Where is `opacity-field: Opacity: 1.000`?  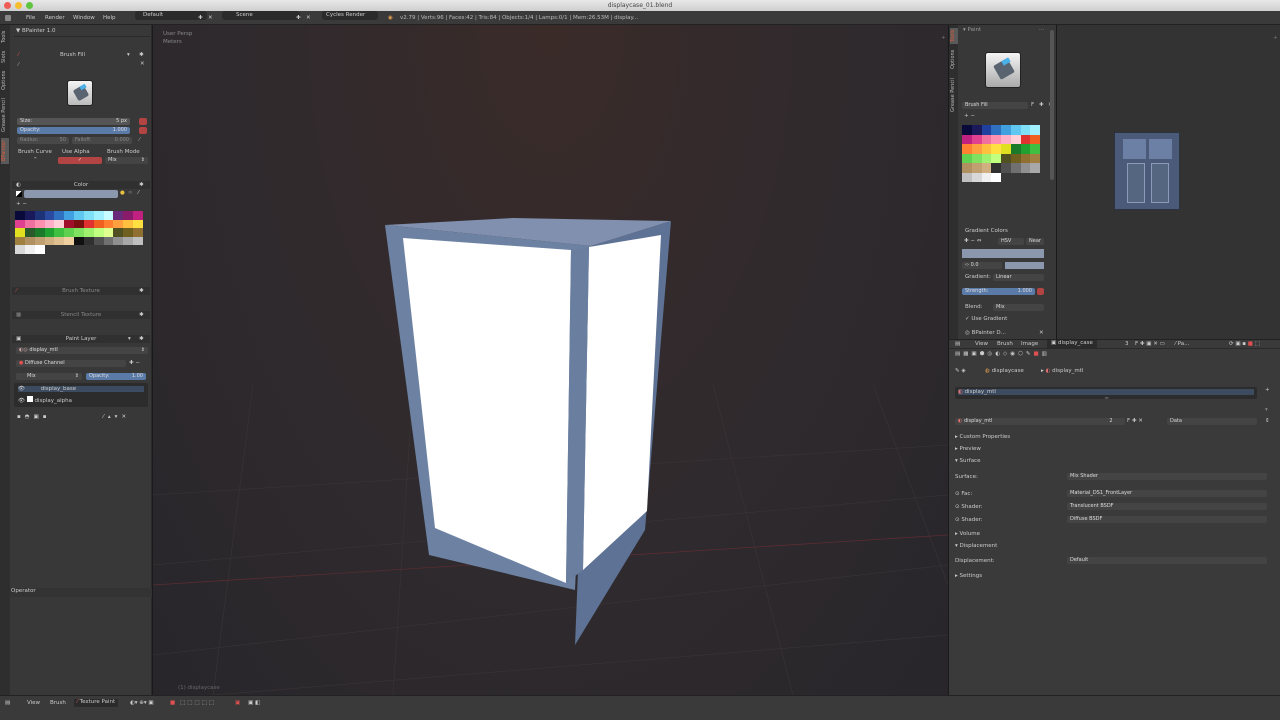
opacity-field: Opacity: 1.000 is located at coordinates (73, 130).